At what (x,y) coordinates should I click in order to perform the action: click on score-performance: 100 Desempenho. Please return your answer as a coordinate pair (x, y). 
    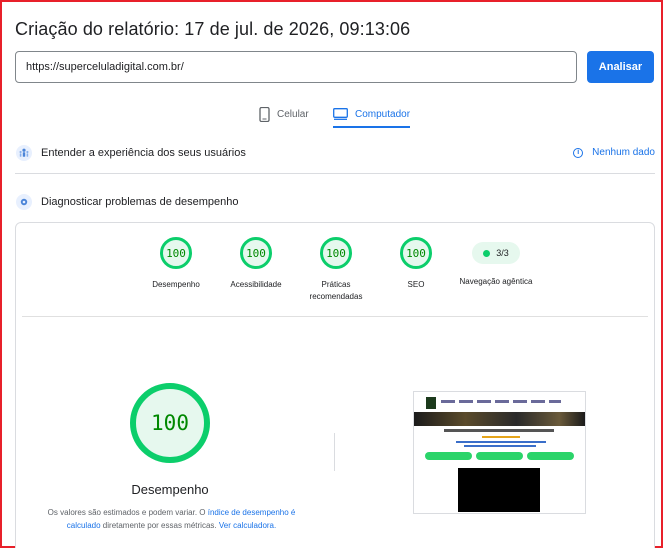
    Looking at the image, I should click on (176, 264).